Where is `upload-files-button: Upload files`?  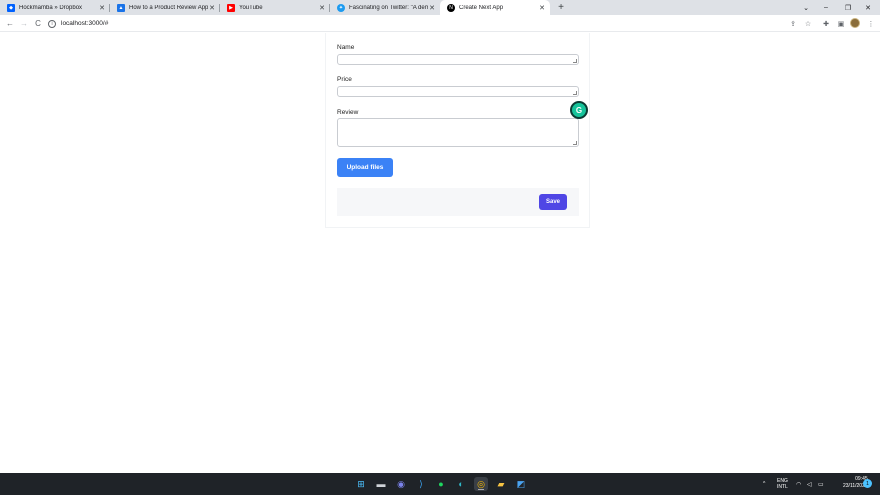 upload-files-button: Upload files is located at coordinates (365, 167).